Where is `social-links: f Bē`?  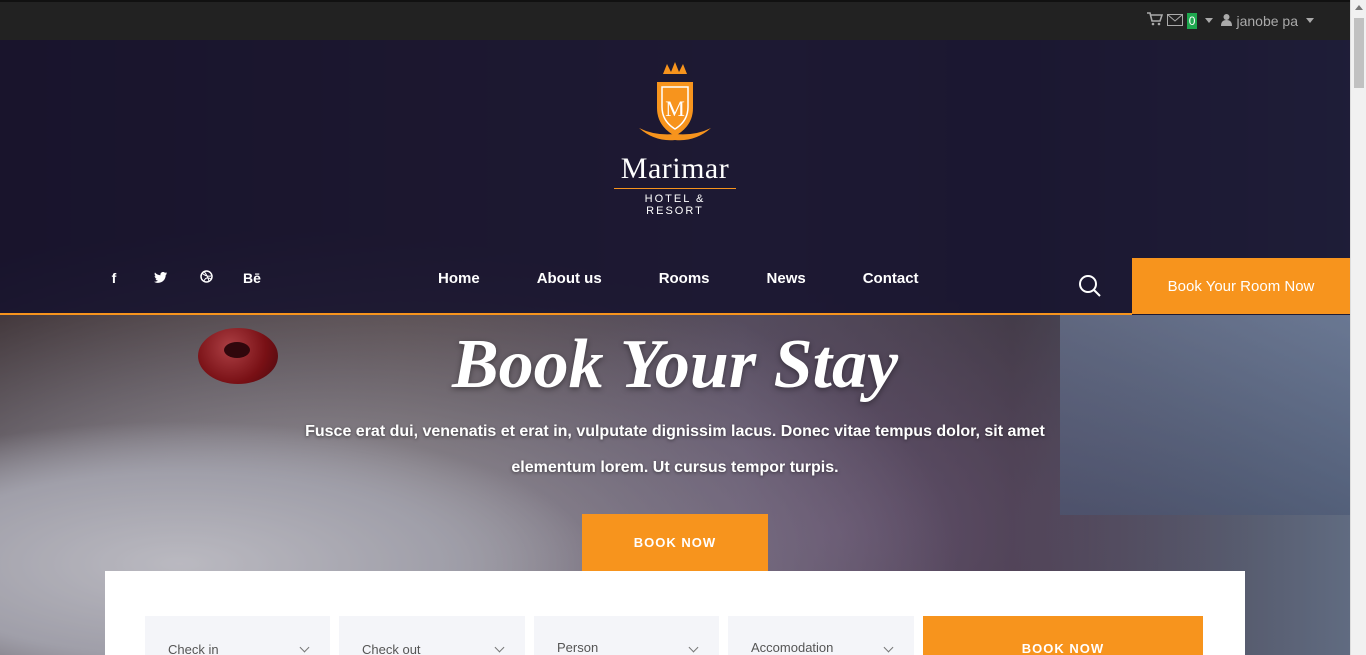
social-links: f Bē is located at coordinates (183, 278).